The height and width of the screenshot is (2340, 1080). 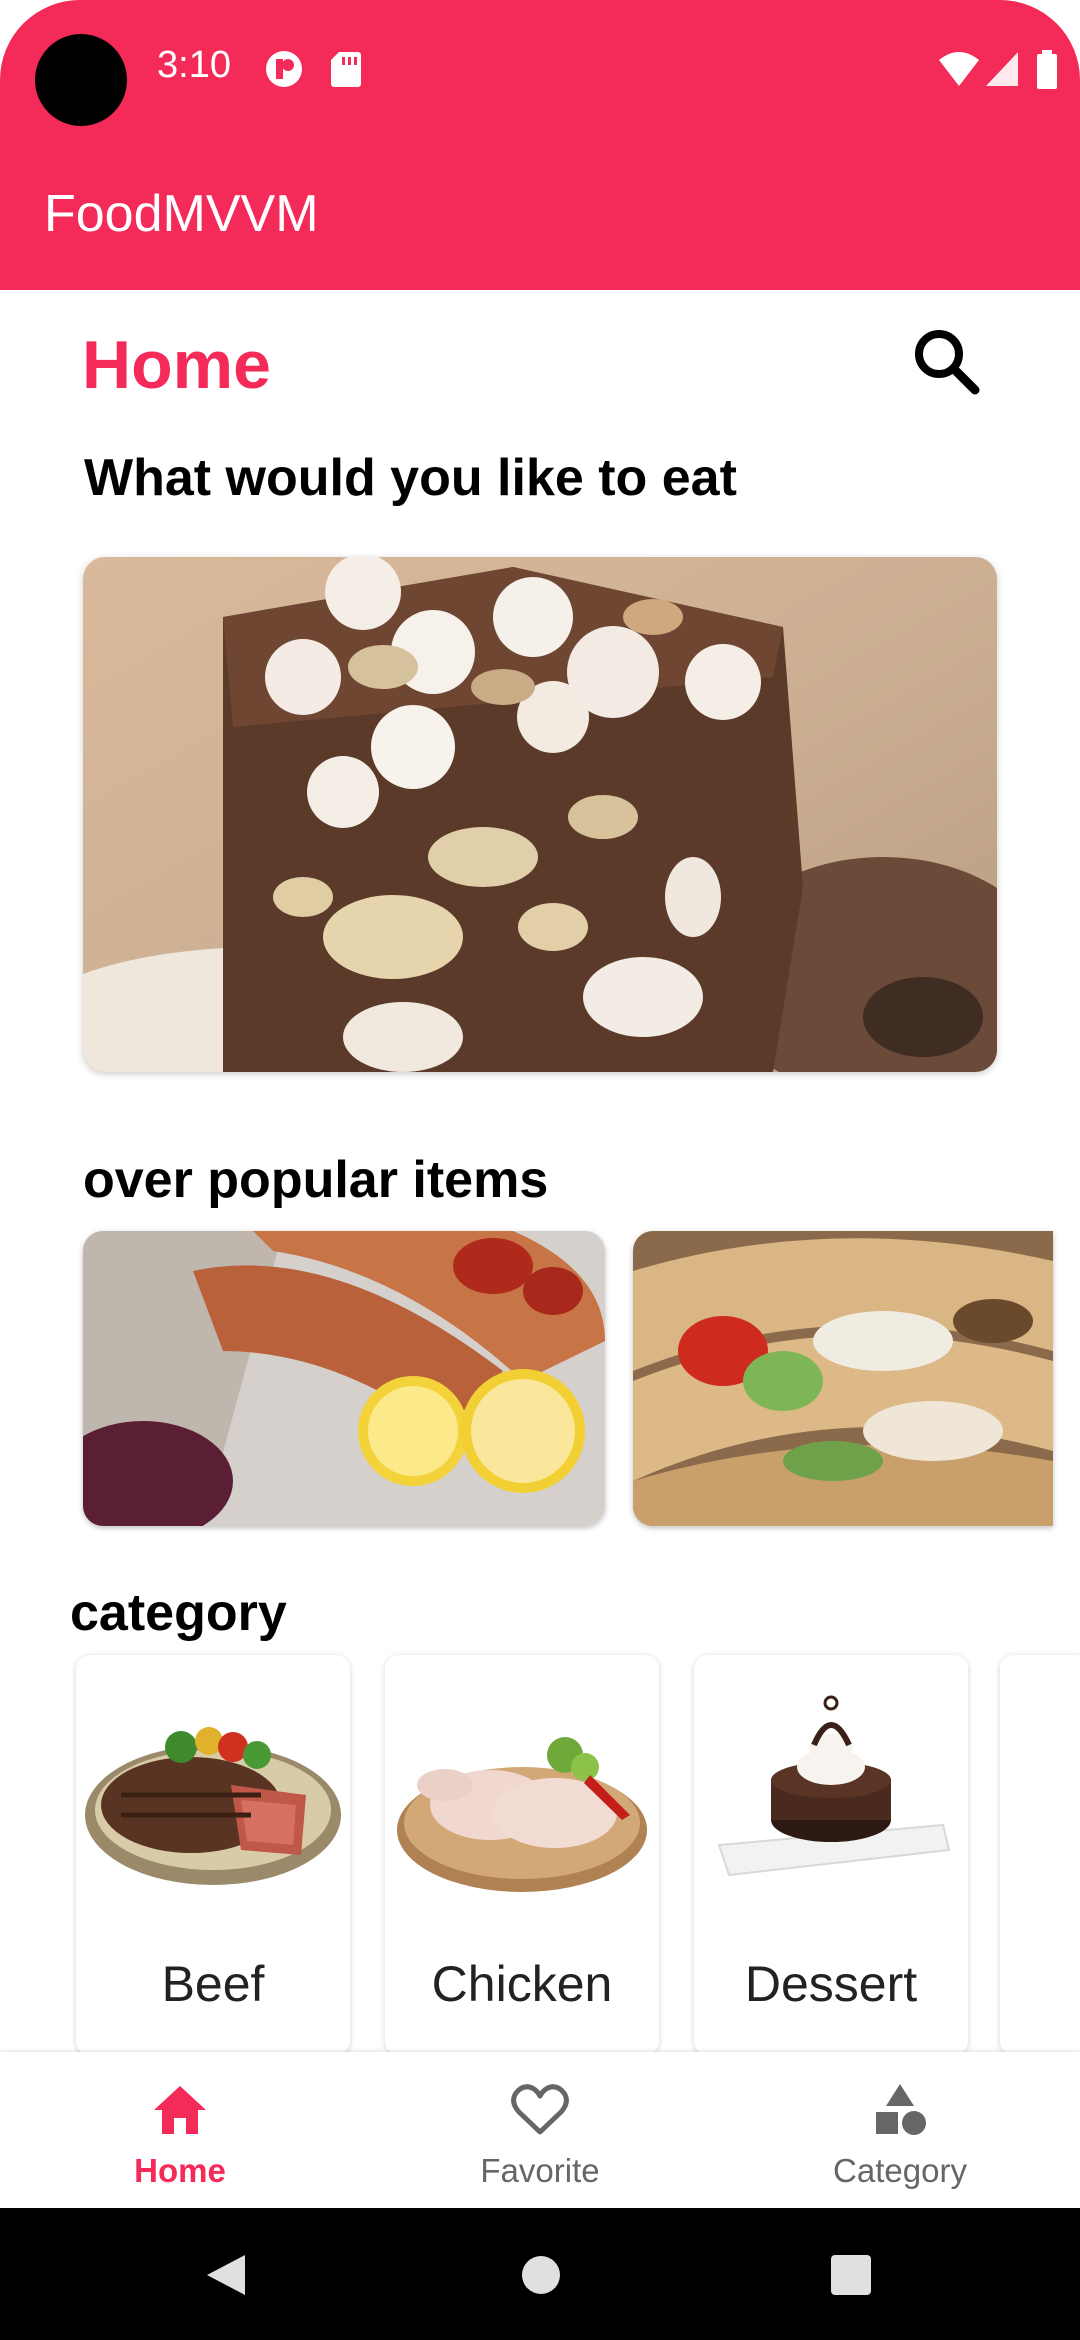 What do you see at coordinates (1047, 69) in the screenshot?
I see `battery-icon` at bounding box center [1047, 69].